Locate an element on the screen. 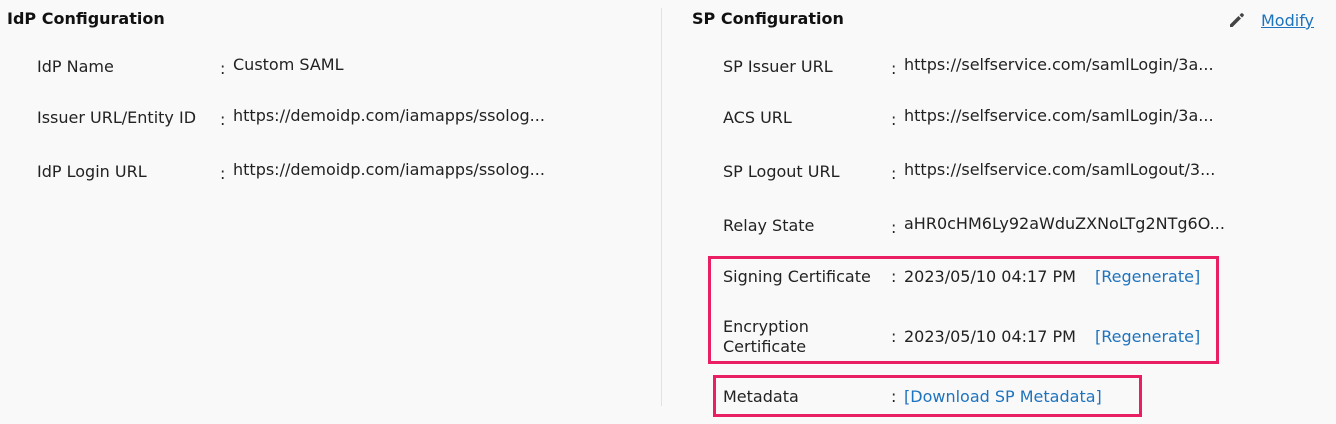  signing-certificate-date: 2023/05/10 04:17 PM is located at coordinates (990, 276).